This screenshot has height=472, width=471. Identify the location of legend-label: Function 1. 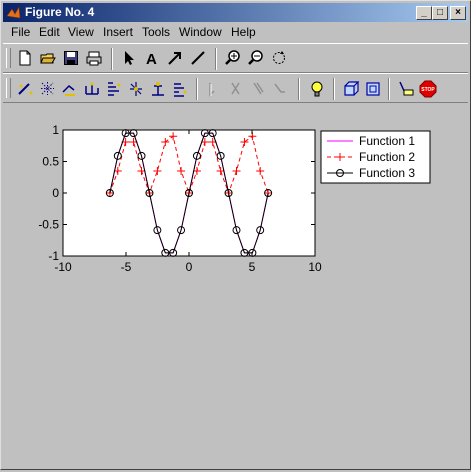
(387, 141).